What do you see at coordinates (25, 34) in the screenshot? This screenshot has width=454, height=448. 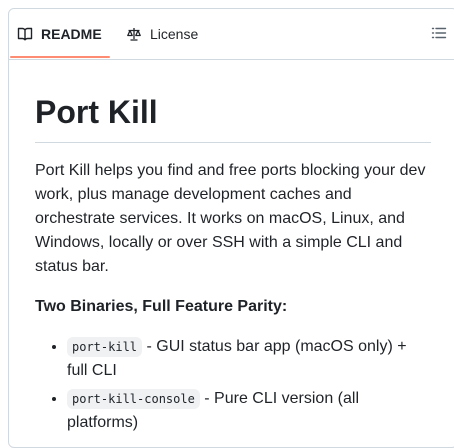 I see `book-icon` at bounding box center [25, 34].